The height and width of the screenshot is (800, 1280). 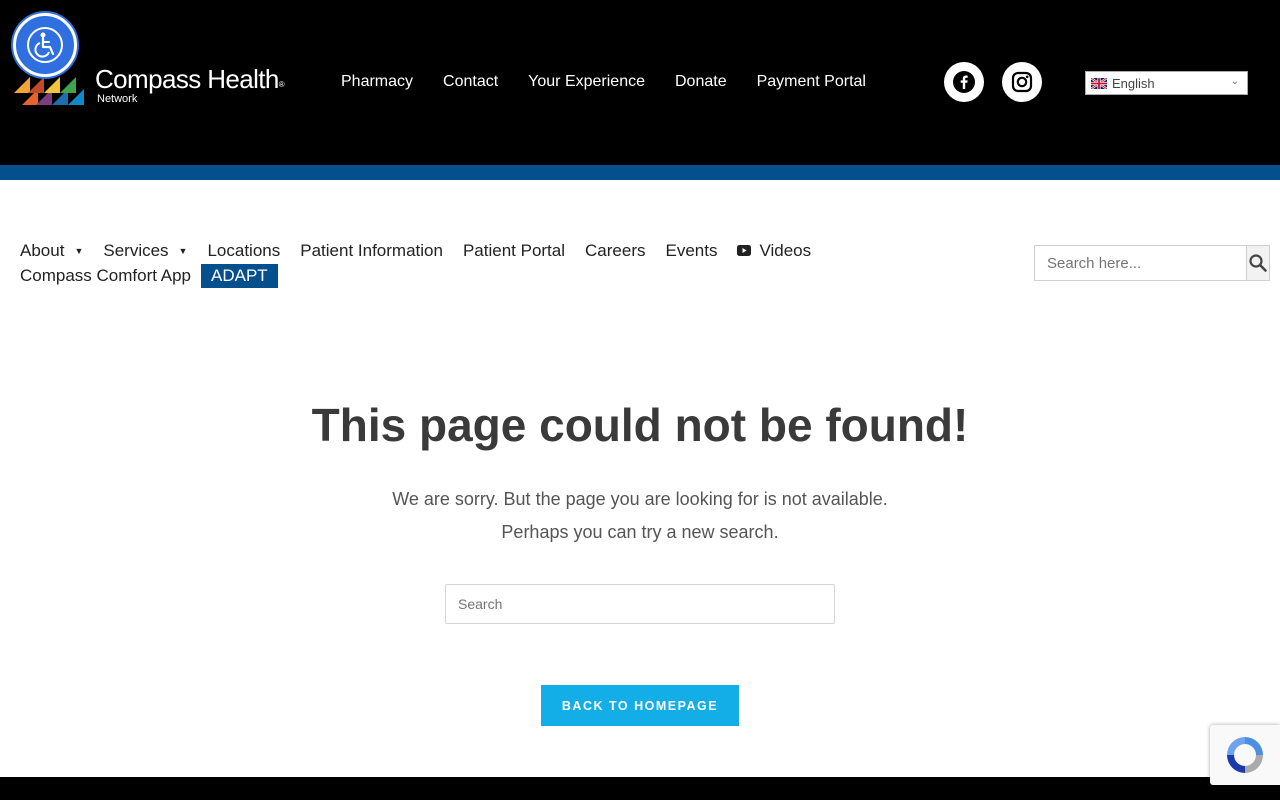 I want to click on site-search, so click(x=1152, y=263).